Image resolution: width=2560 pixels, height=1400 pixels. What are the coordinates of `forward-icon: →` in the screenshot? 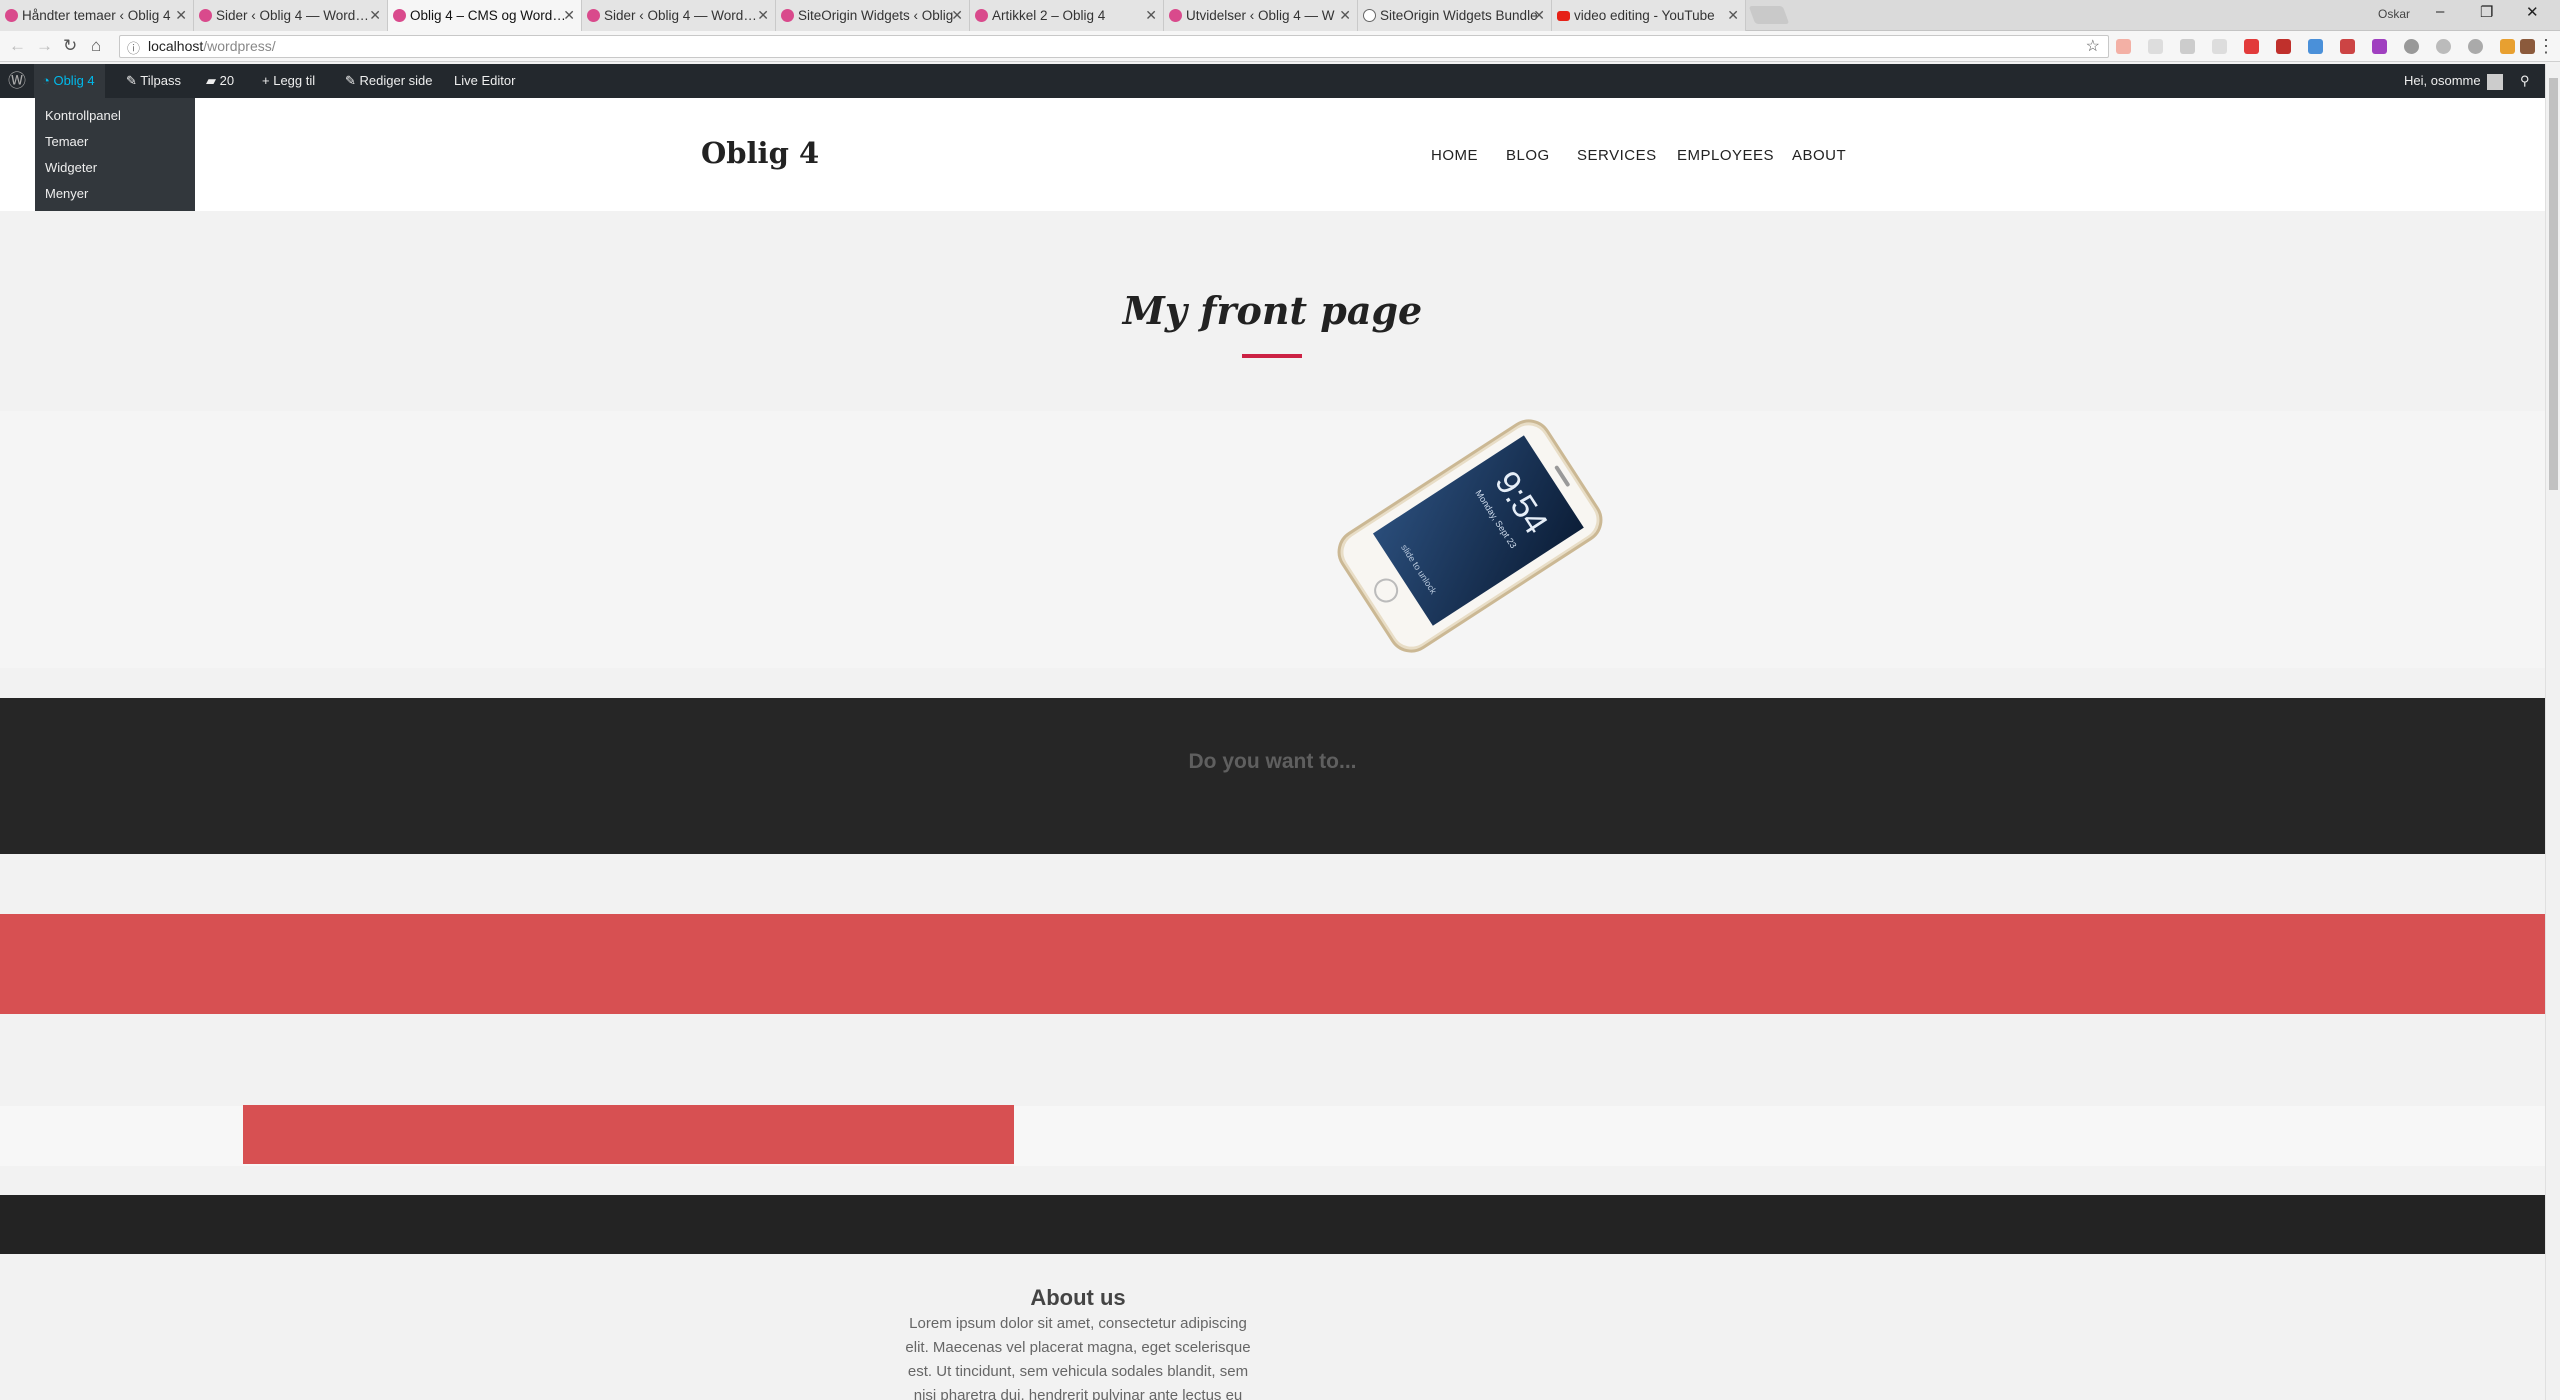 It's located at (44, 46).